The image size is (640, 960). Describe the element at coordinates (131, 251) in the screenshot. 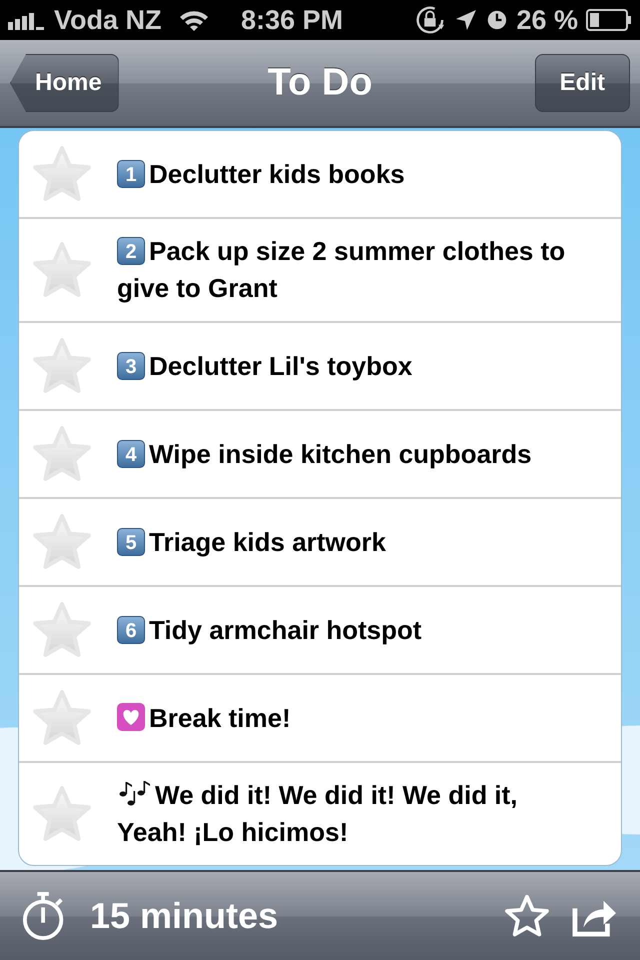

I see `number-badge: 2` at that location.